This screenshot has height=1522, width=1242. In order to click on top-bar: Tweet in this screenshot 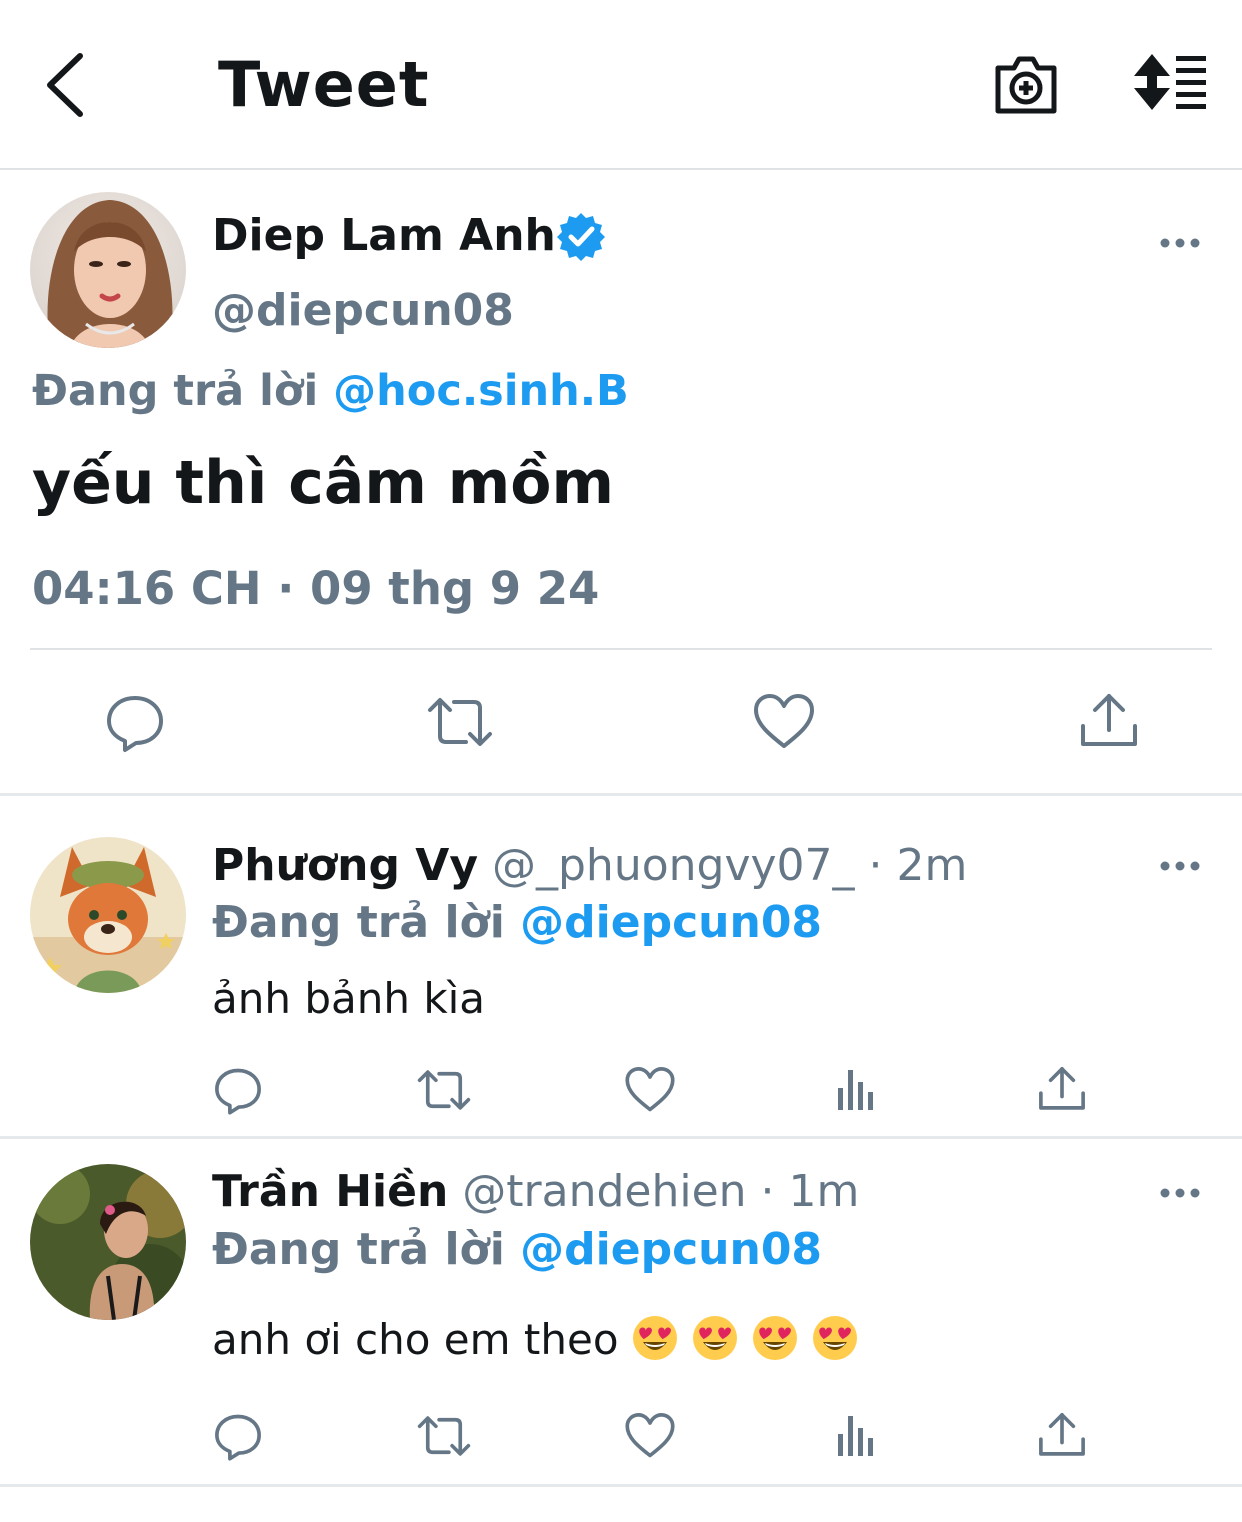, I will do `click(621, 85)`.